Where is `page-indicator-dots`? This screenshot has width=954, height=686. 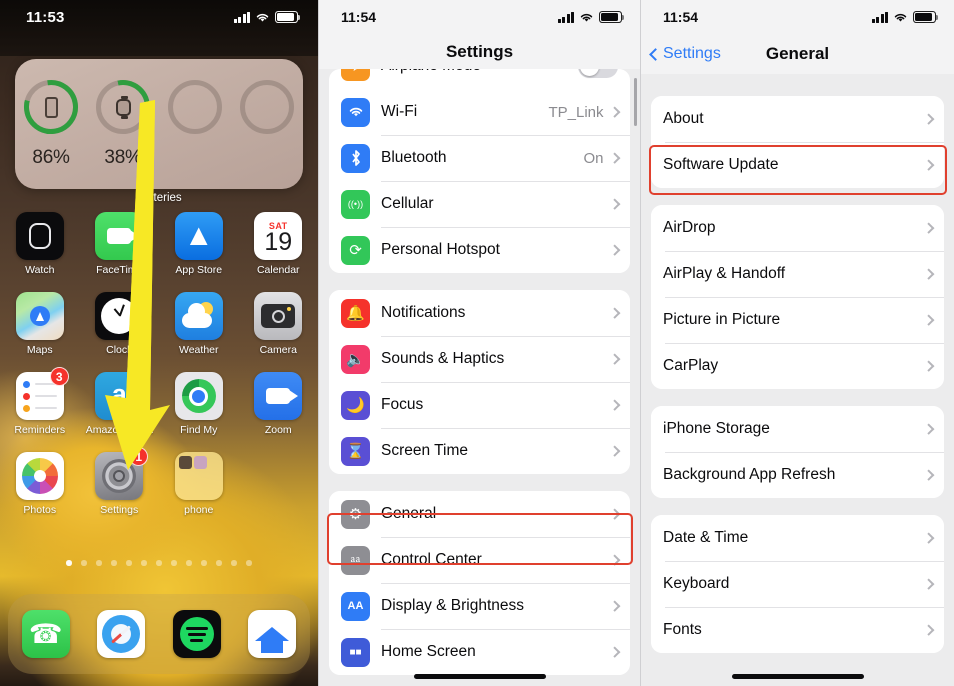
page-indicator-dots is located at coordinates (159, 563).